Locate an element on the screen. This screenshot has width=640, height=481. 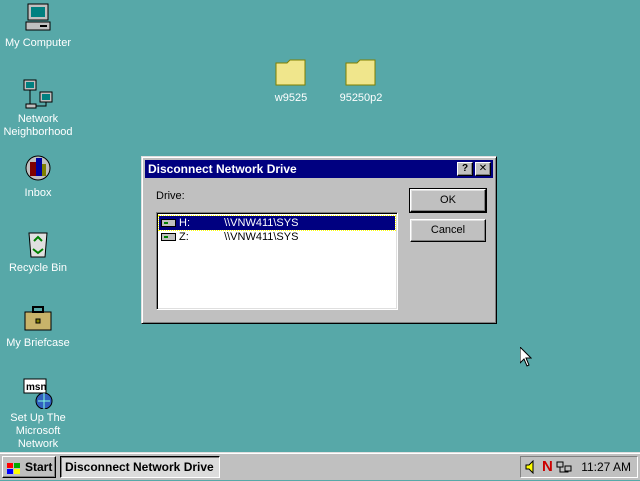
list-item: H: \\VNW411\SYS is located at coordinates (277, 223).